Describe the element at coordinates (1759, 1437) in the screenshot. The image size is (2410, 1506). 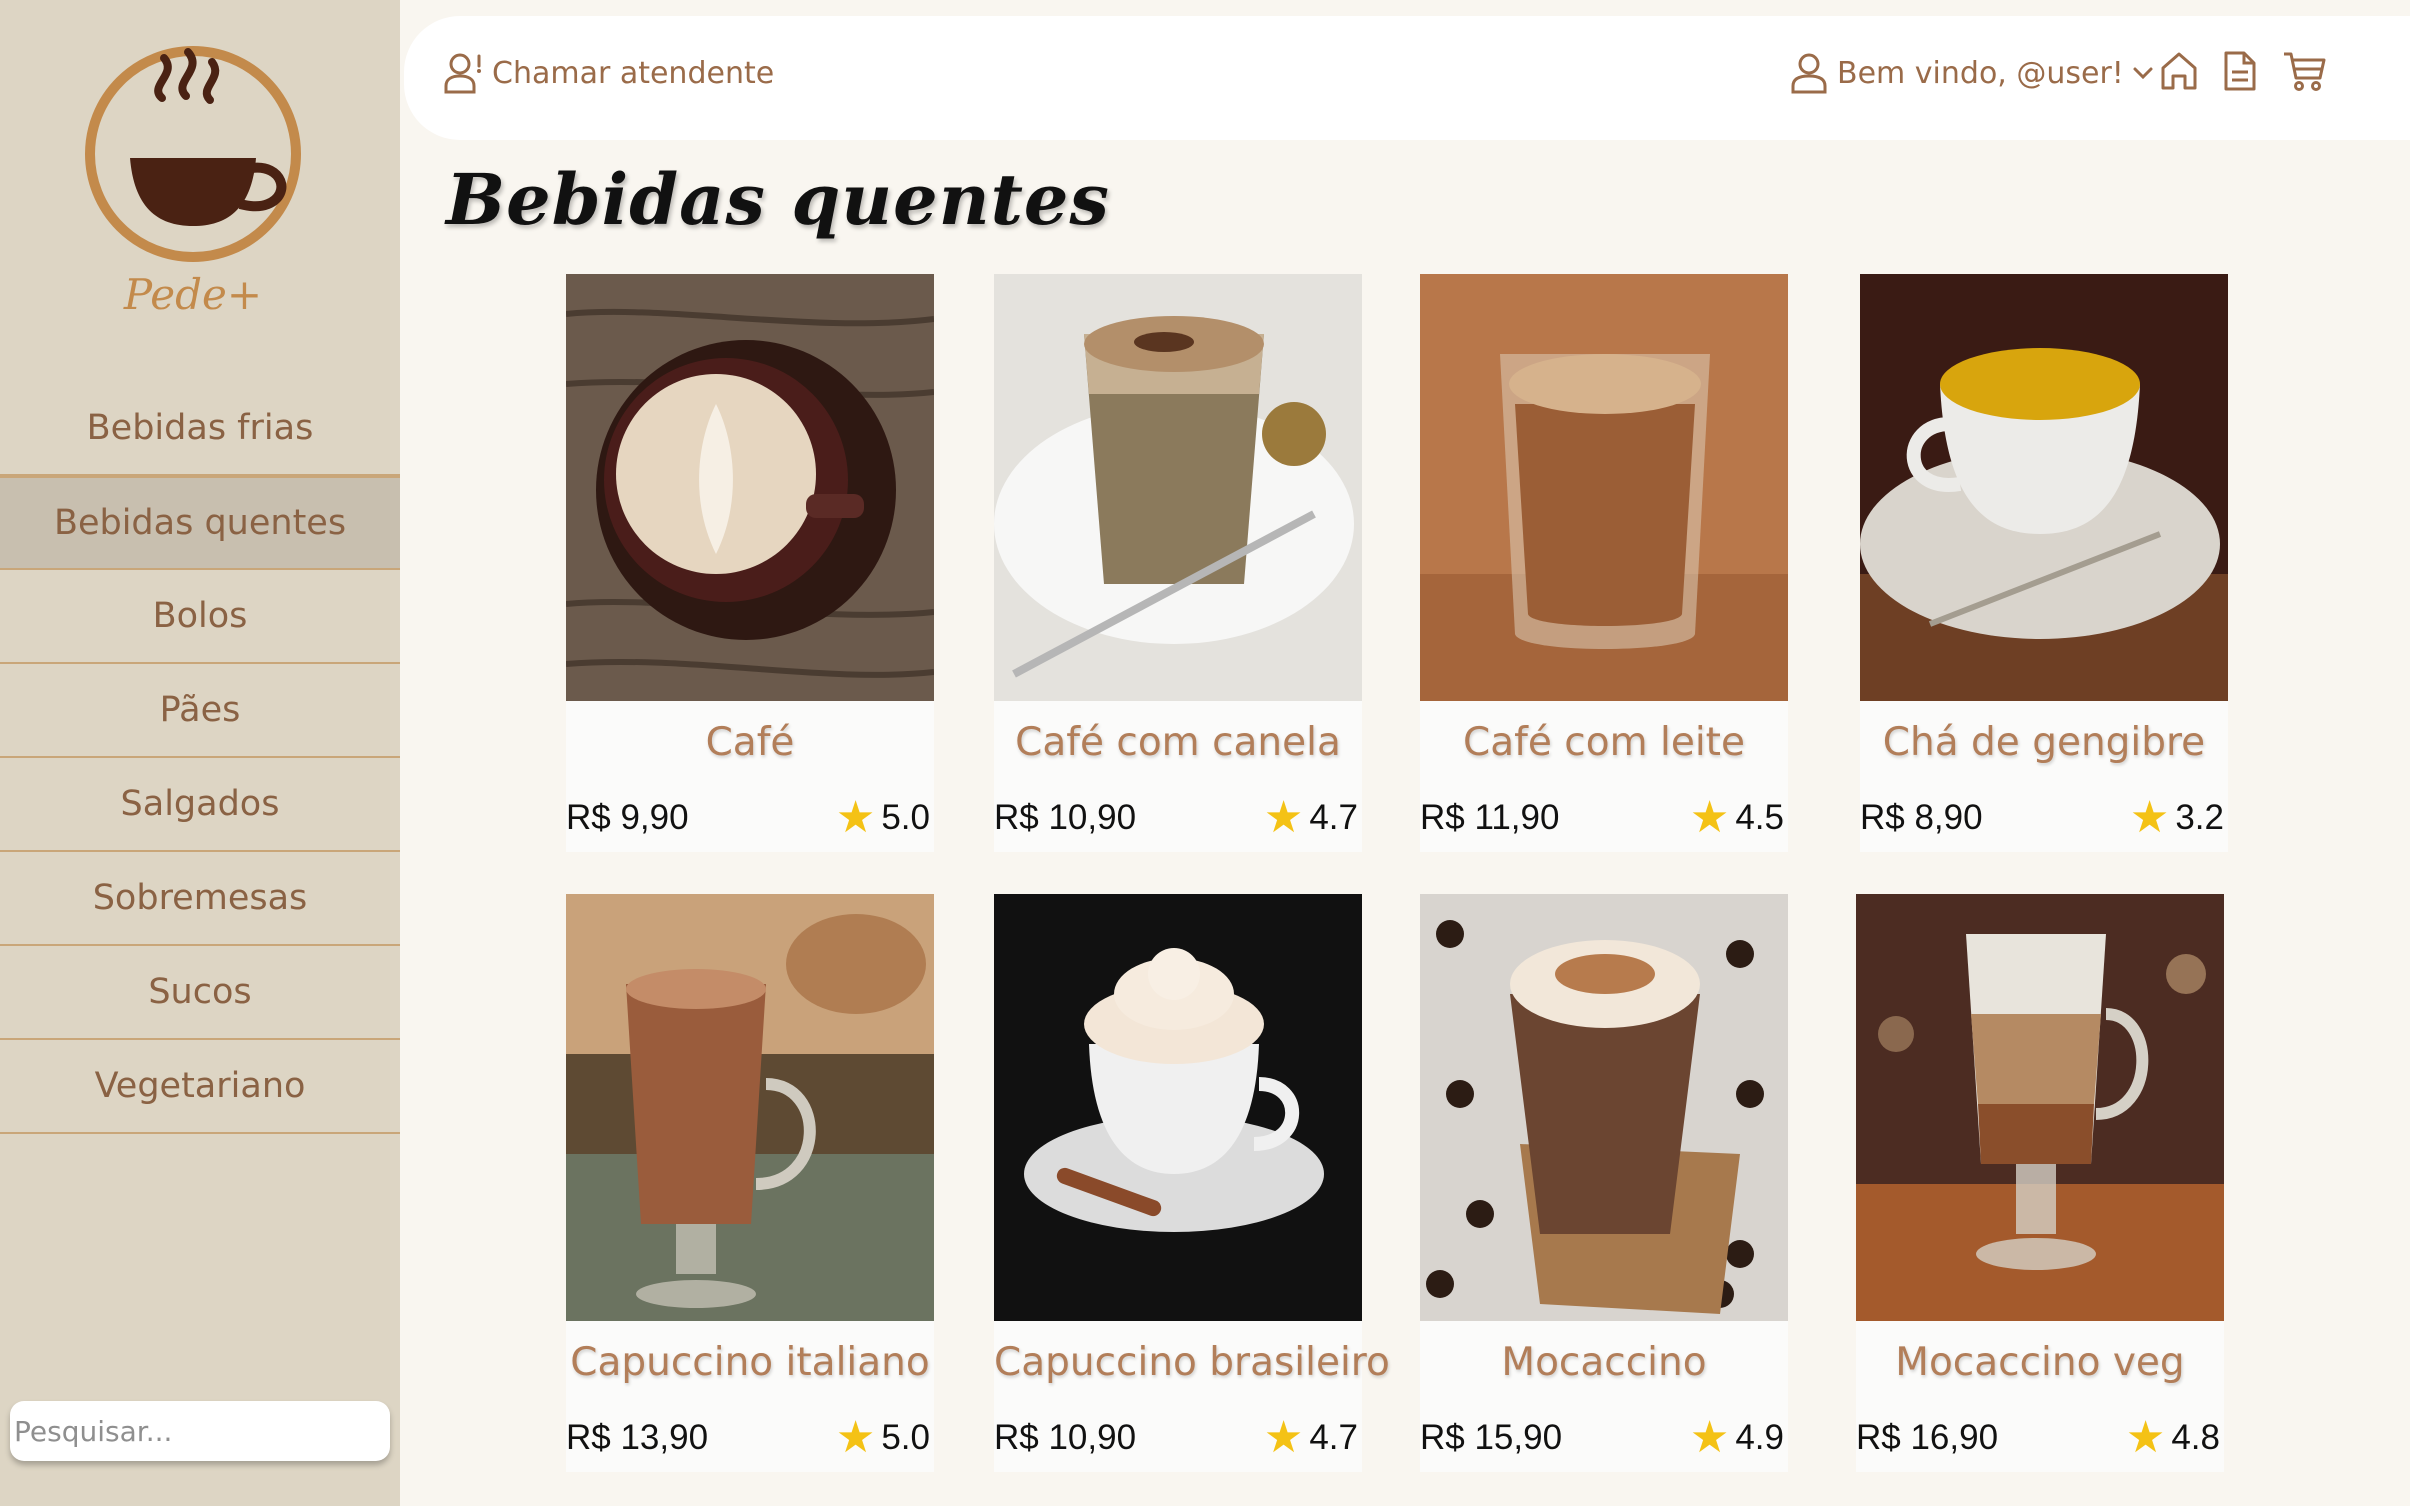
I see `rating-value: 4.9` at that location.